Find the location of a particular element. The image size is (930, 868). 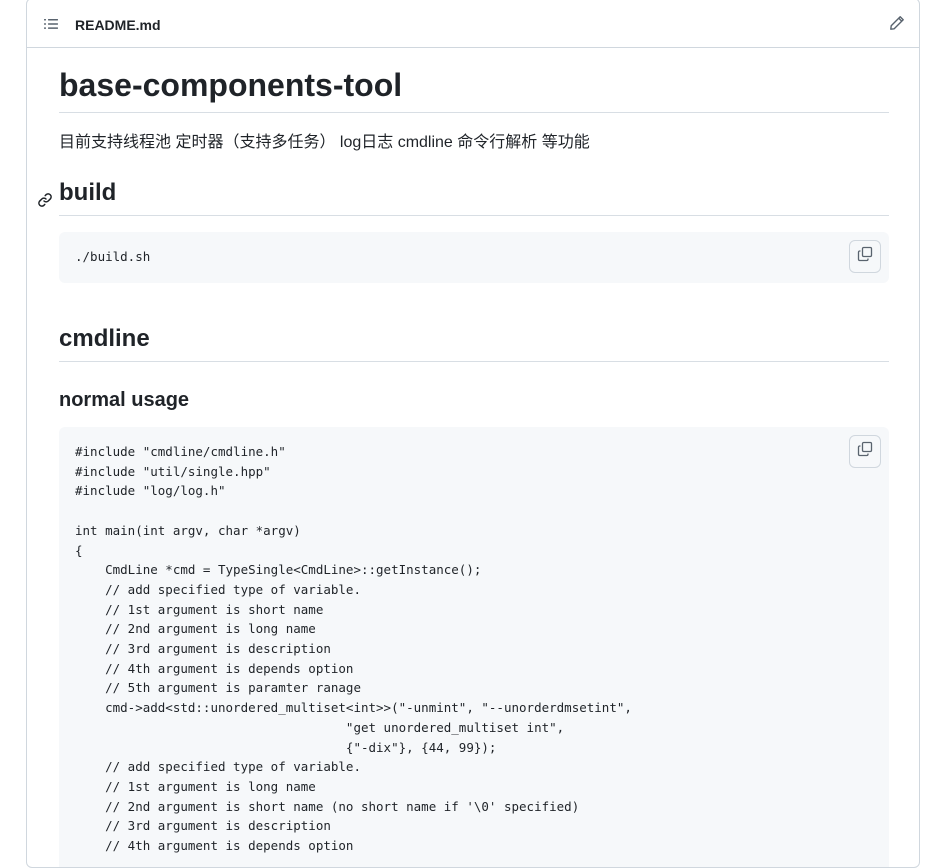

build-code-block: ./build.sh is located at coordinates (474, 257).